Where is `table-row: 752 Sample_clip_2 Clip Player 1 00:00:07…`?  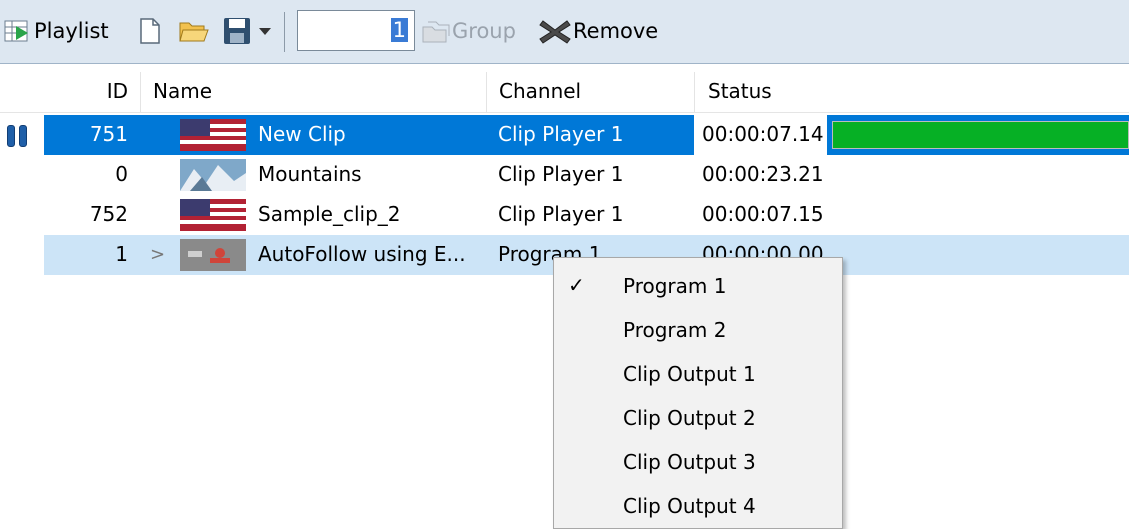
table-row: 752 Sample_clip_2 Clip Player 1 00:00:07… is located at coordinates (564, 215).